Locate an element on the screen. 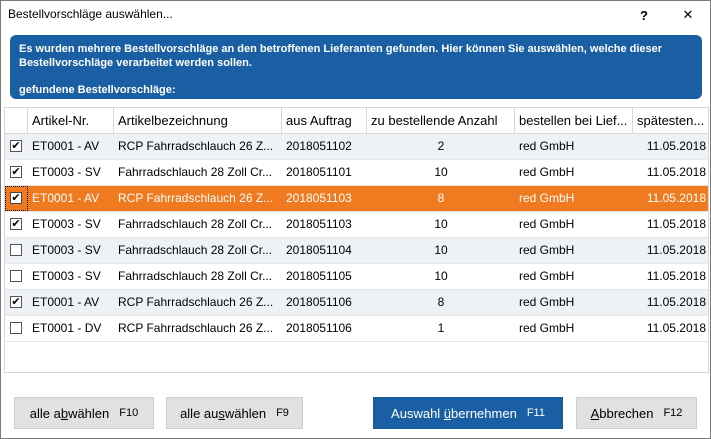  cancel-shortcut: F12 is located at coordinates (673, 413).